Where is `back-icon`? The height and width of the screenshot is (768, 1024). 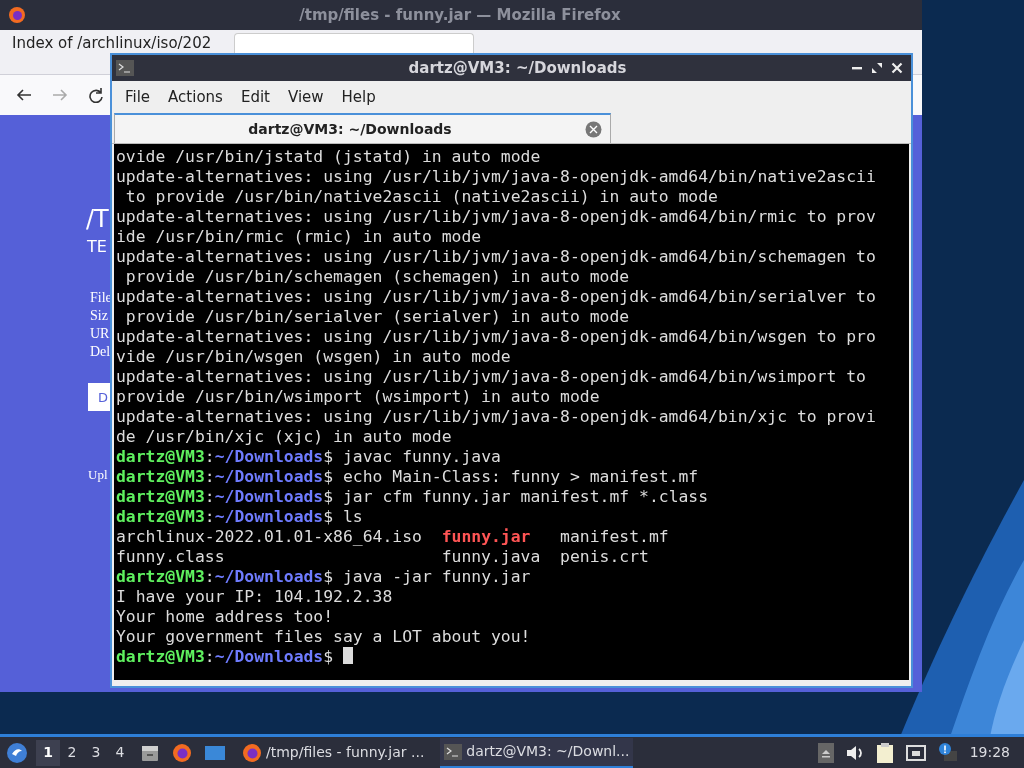 back-icon is located at coordinates (24, 95).